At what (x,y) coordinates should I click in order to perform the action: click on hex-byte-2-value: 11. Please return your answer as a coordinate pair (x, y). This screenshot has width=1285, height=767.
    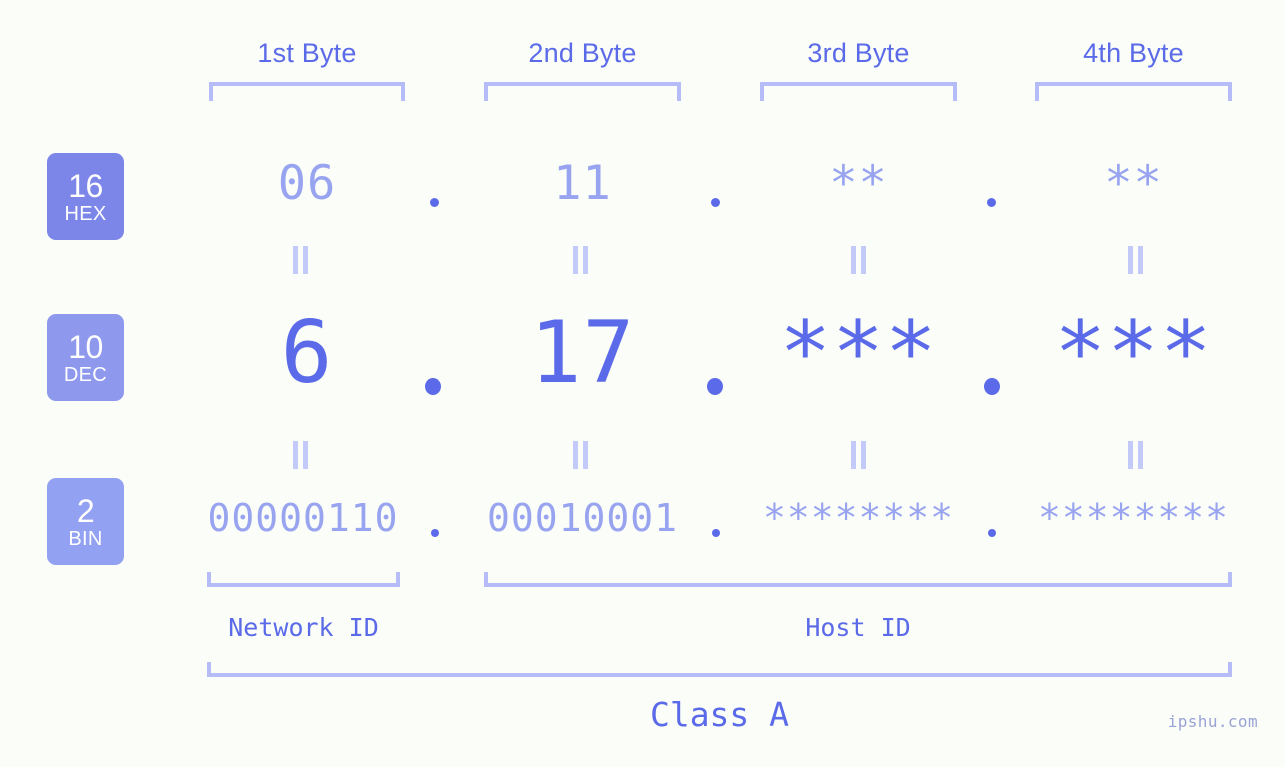
    Looking at the image, I should click on (582, 183).